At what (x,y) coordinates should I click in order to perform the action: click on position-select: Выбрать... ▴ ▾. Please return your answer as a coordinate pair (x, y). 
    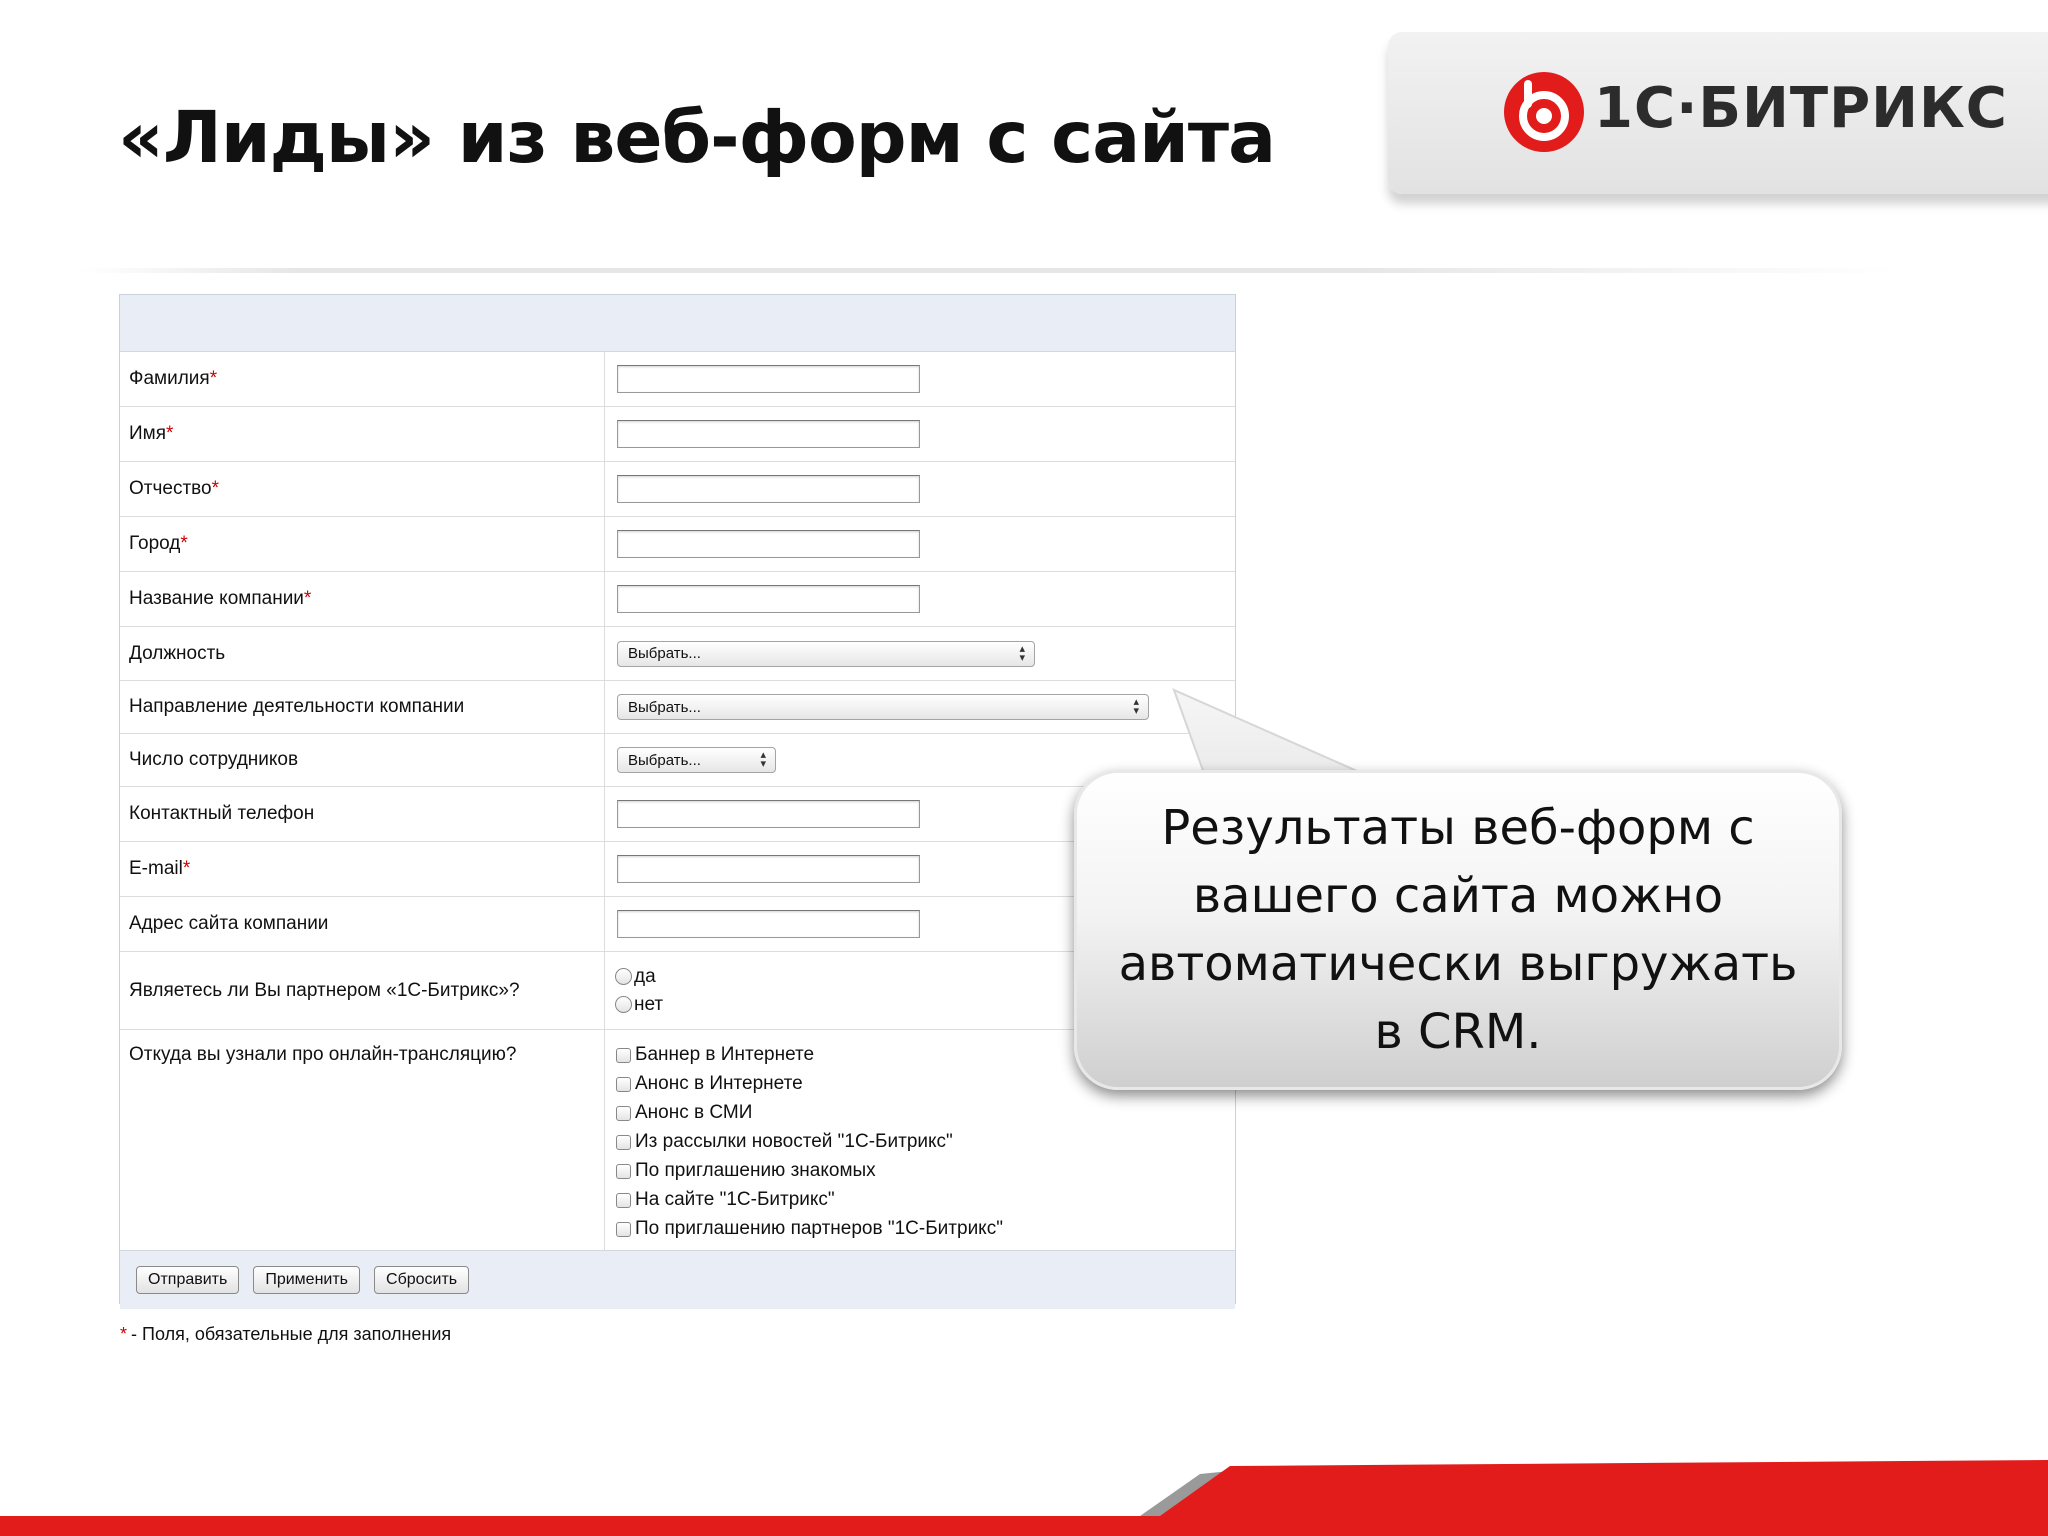
    Looking at the image, I should click on (826, 653).